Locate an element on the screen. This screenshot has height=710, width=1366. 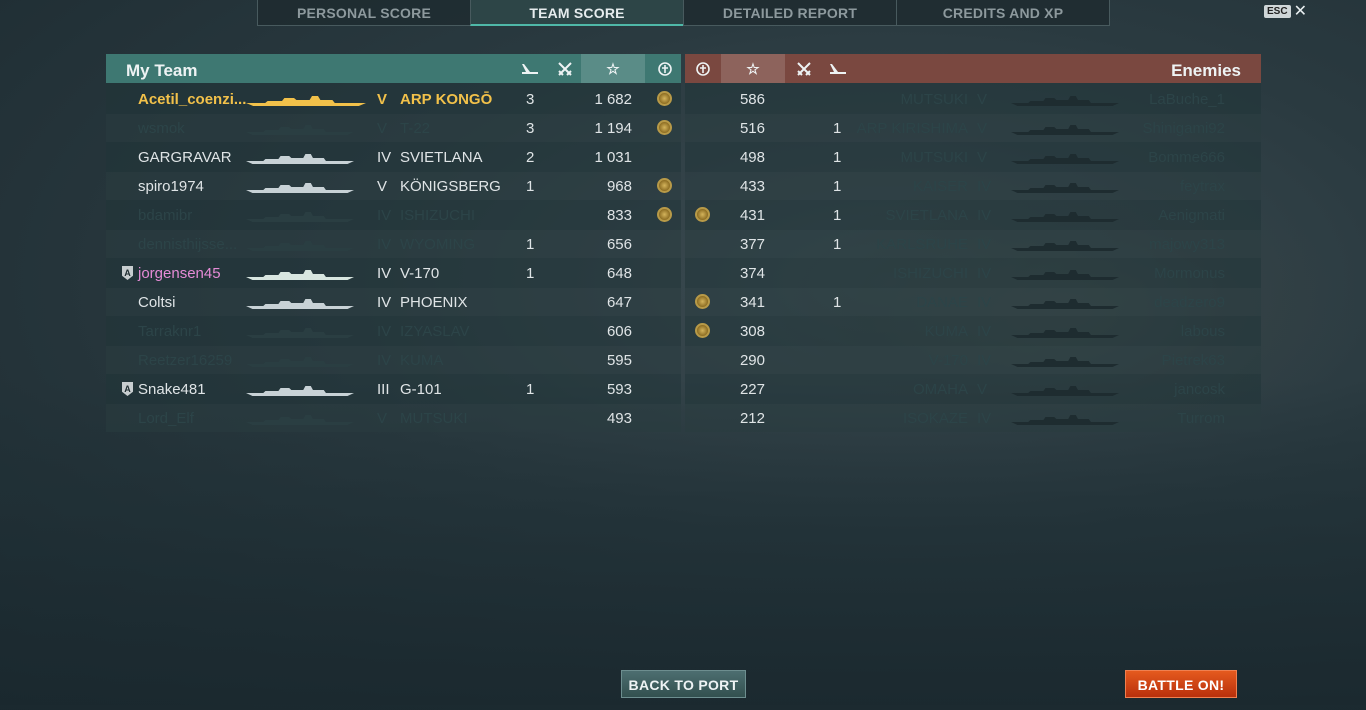
ship-name: T-22 is located at coordinates (415, 128).